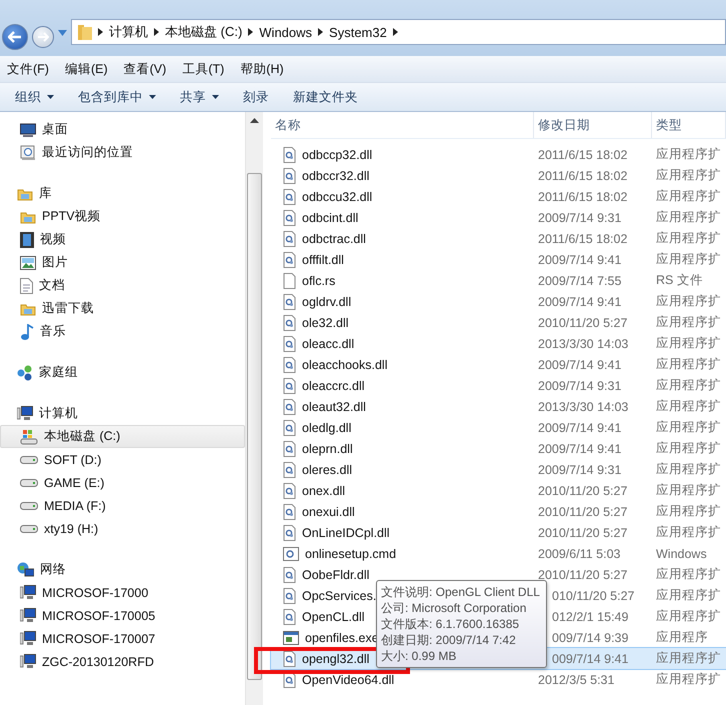  I want to click on file-name: opengl32.dll, so click(336, 659).